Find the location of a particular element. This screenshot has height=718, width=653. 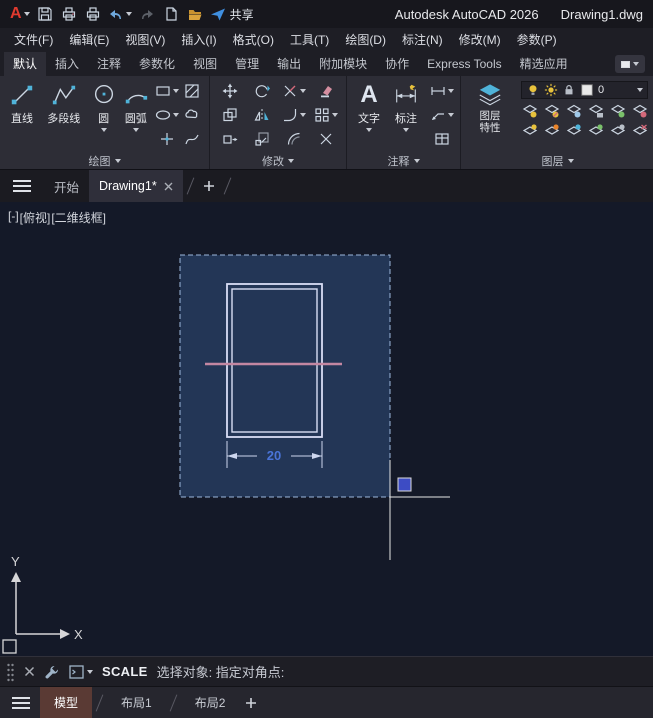

layer-properties-tool: 图层 特性 is located at coordinates (490, 115).